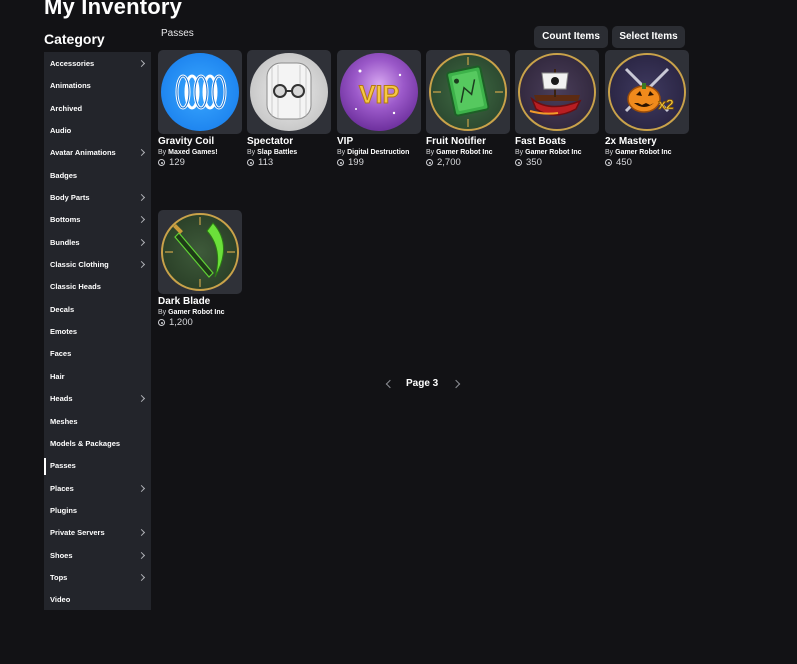 This screenshot has height=664, width=797. Describe the element at coordinates (97, 556) in the screenshot. I see `sidebar-item-shoes: Shoes` at that location.